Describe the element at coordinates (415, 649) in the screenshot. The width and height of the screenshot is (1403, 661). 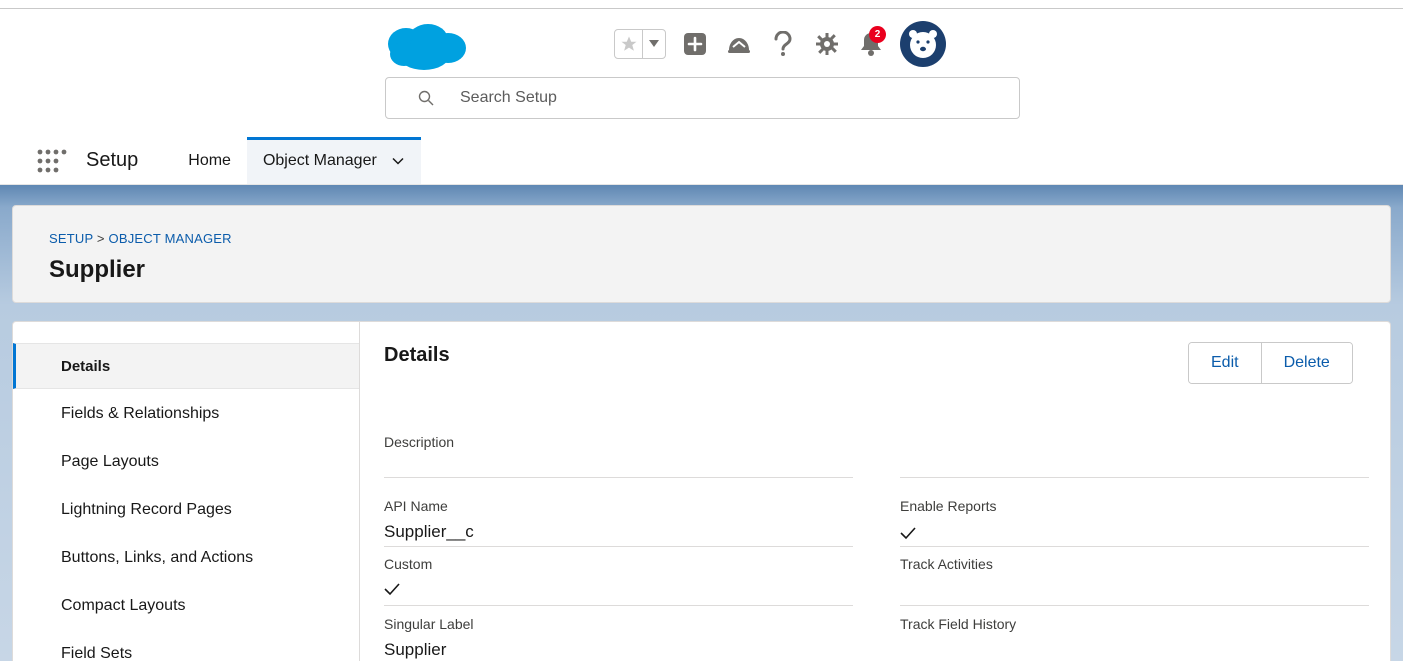
I see `field-value: Supplier` at that location.